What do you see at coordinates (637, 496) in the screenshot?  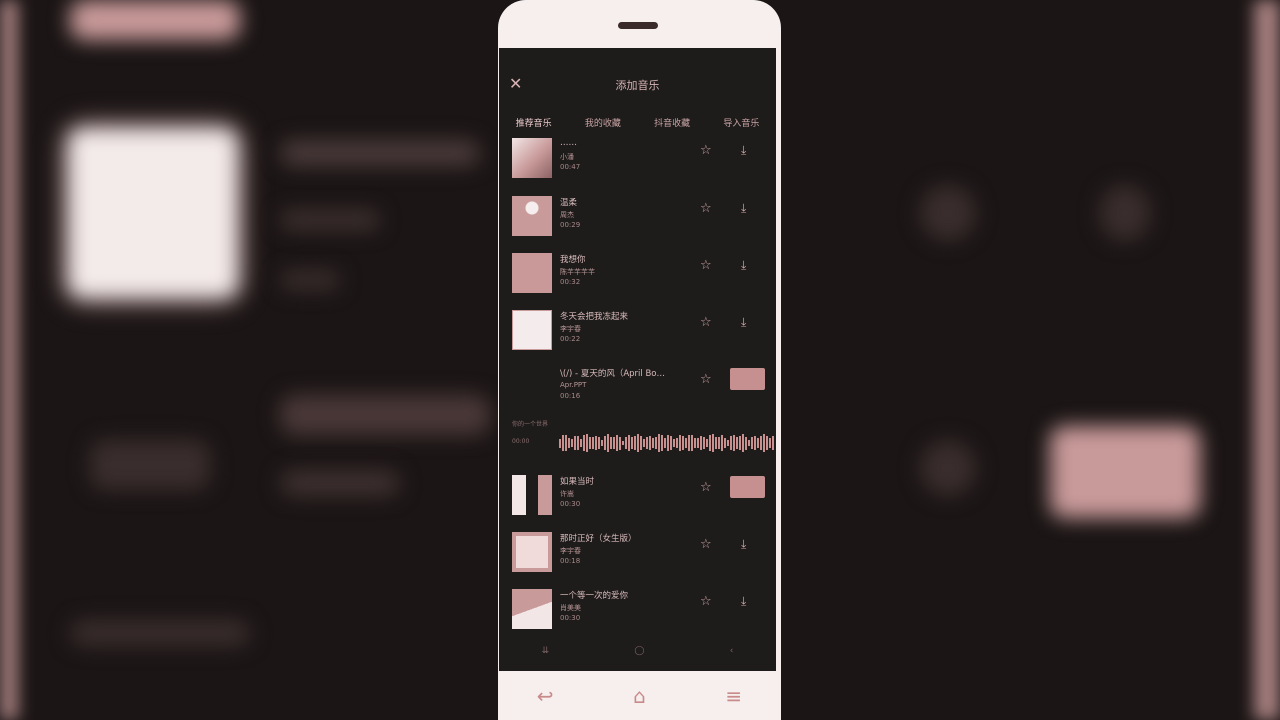 I see `song-row: 如果当时 许嵩 00:30 ☆` at bounding box center [637, 496].